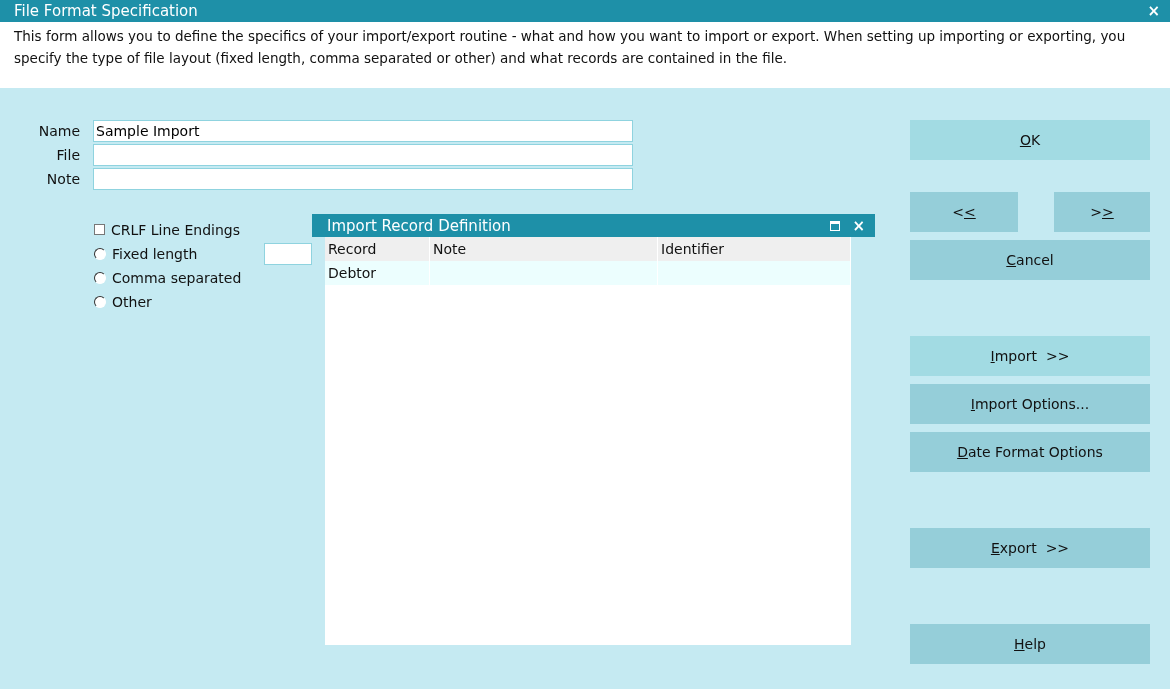  What do you see at coordinates (177, 277) in the screenshot?
I see `option-label: Comma separated` at bounding box center [177, 277].